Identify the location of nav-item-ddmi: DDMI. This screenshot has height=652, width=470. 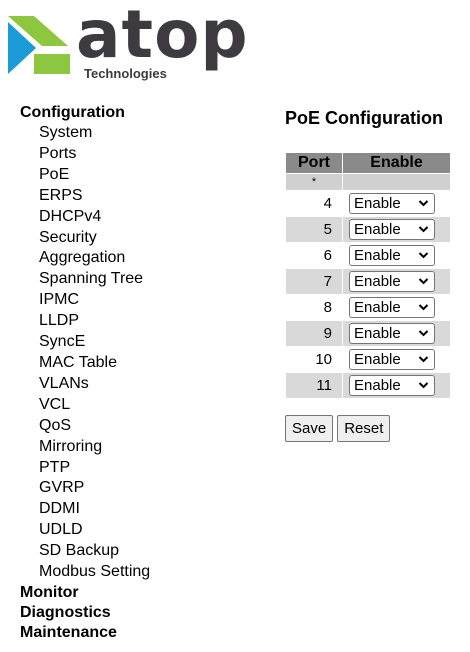
(85, 509).